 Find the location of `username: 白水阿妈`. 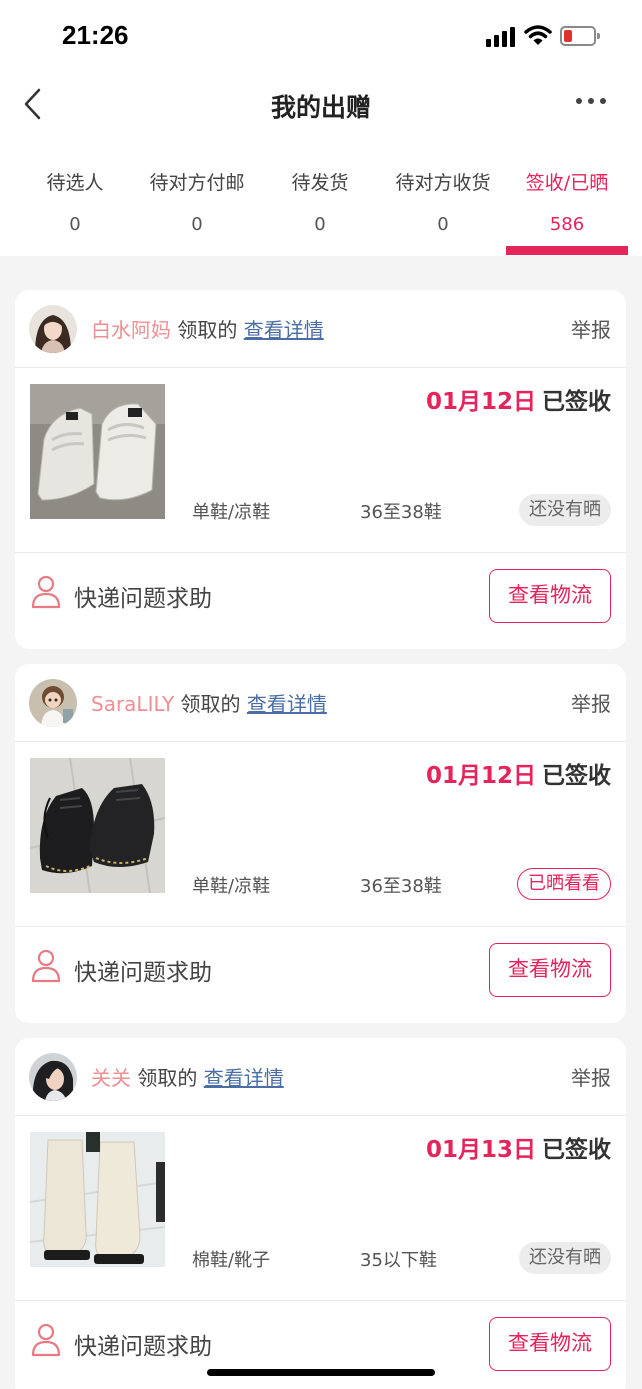

username: 白水阿妈 is located at coordinates (131, 330).